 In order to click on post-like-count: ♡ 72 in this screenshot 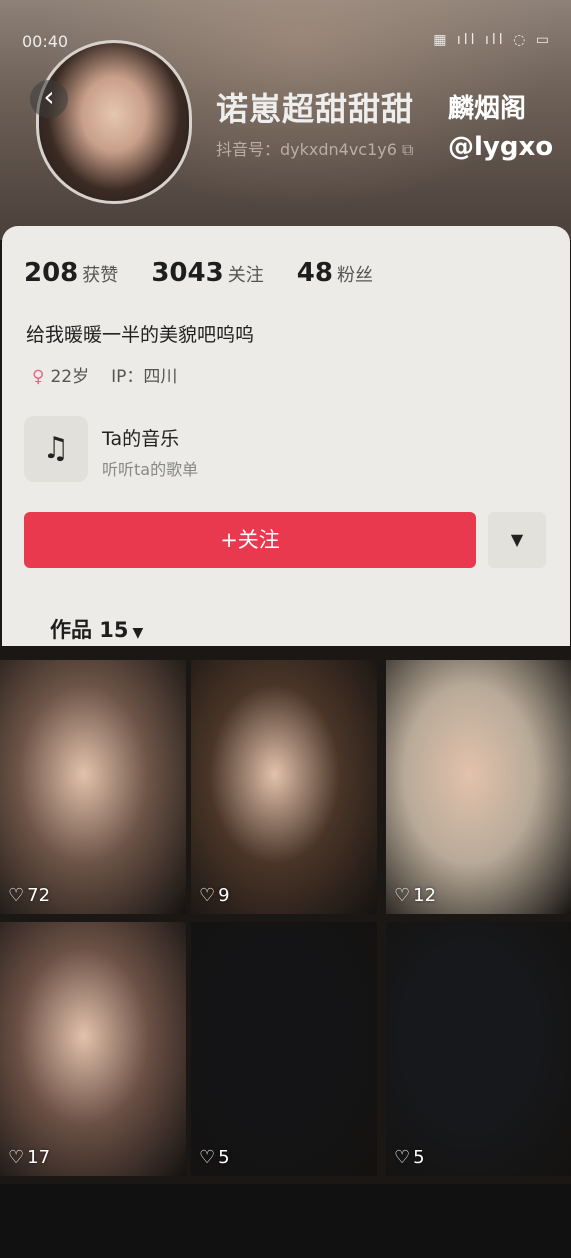, I will do `click(29, 895)`.